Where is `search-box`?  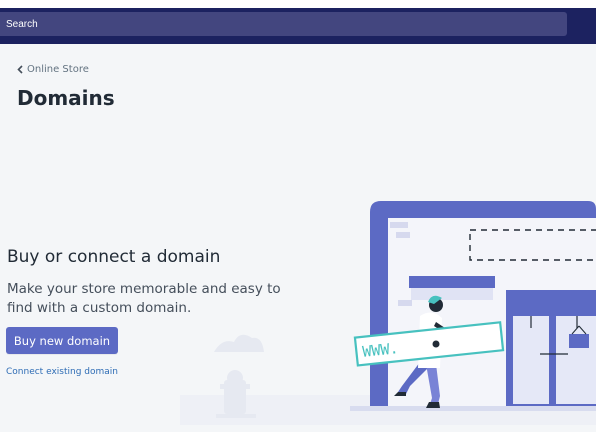
search-box is located at coordinates (283, 24).